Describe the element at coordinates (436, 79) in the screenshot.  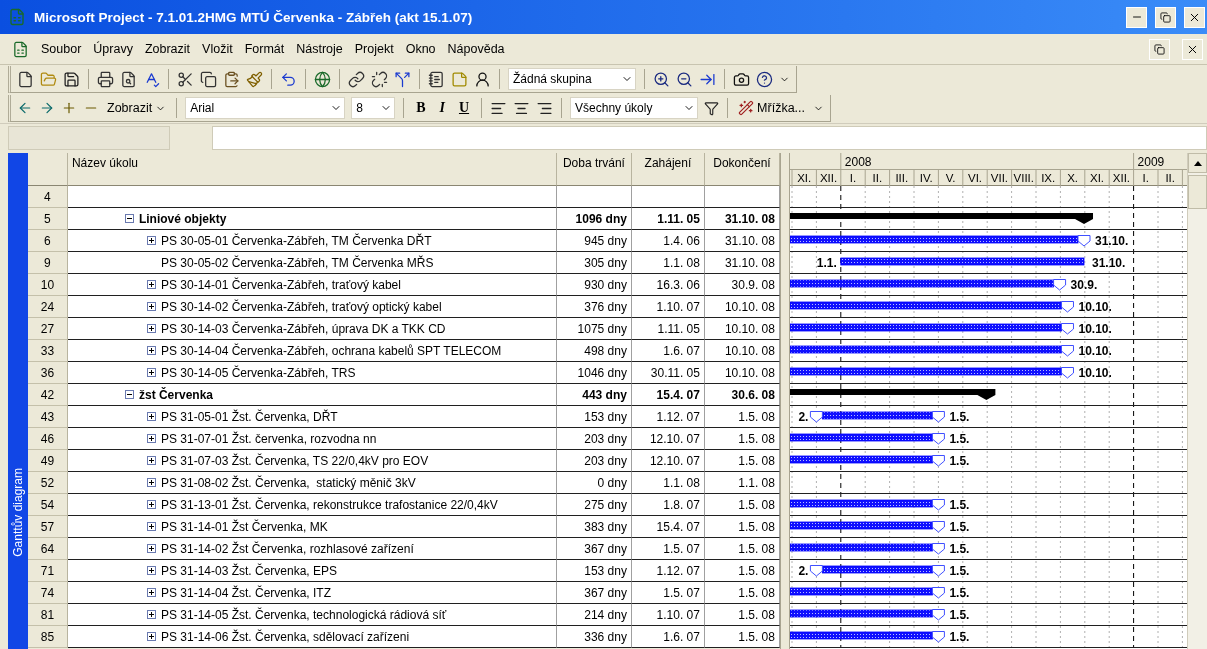
I see `task-info-icon` at that location.